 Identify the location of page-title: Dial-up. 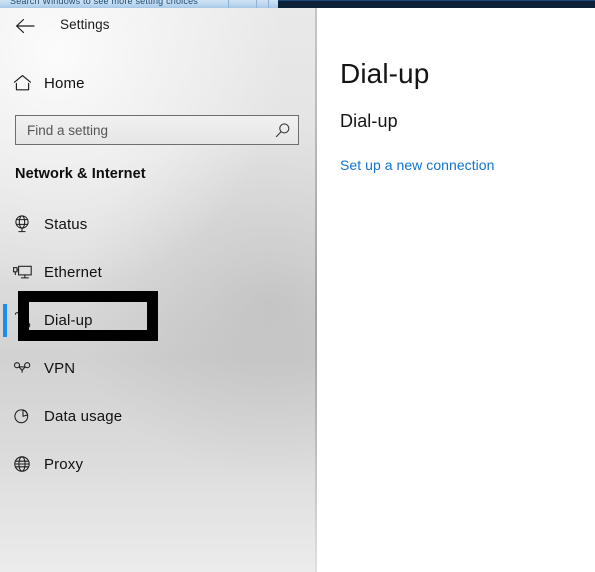
(385, 73).